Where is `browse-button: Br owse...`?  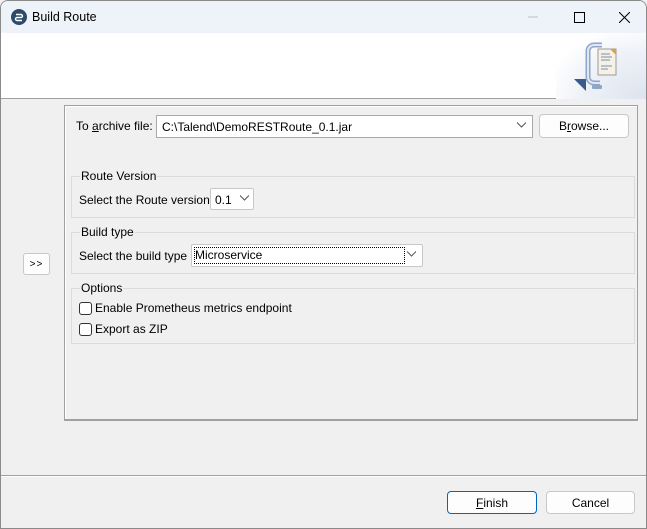
browse-button: Br owse... is located at coordinates (584, 126).